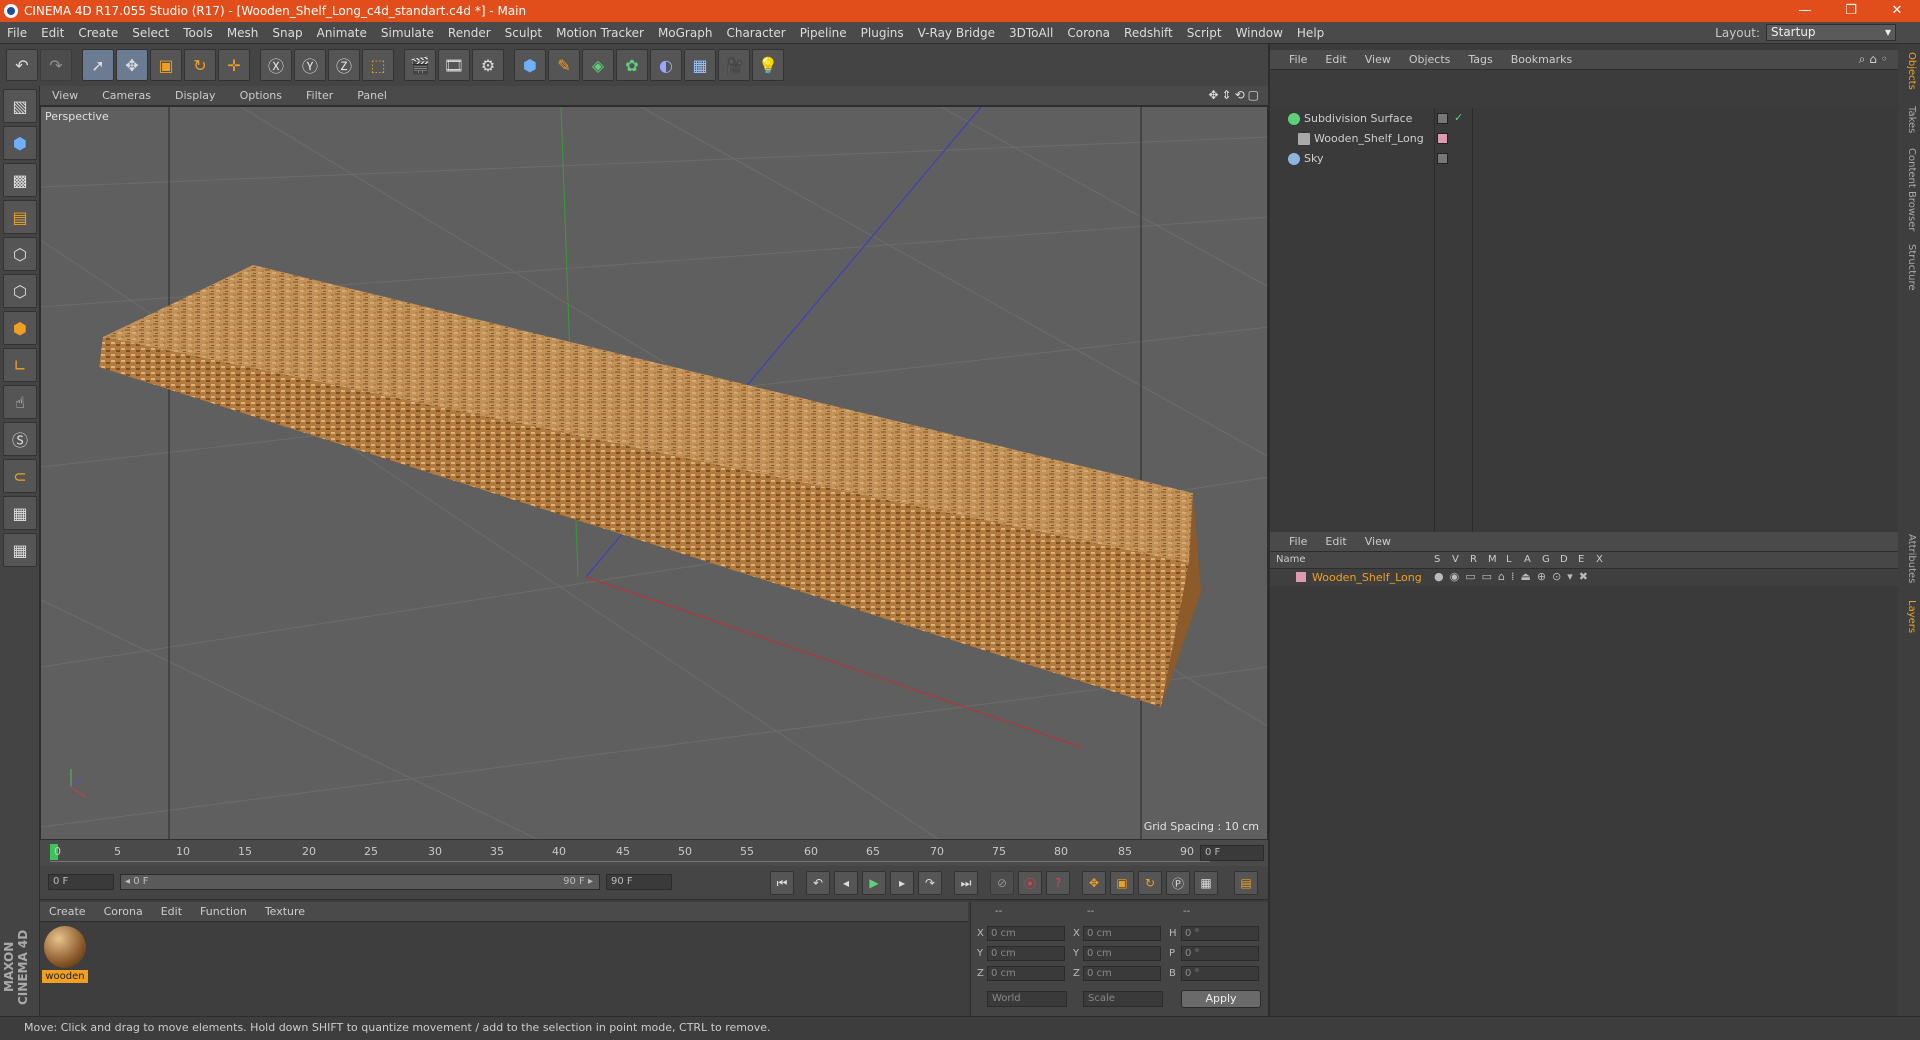 The height and width of the screenshot is (1040, 1920). I want to click on floor-icon: ▦, so click(700, 65).